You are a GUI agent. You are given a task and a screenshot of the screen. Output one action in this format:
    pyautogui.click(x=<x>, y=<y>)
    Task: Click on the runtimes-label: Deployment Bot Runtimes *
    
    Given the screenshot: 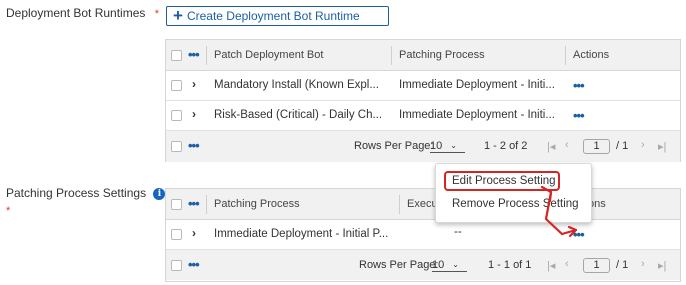 What is the action you would take?
    pyautogui.click(x=82, y=13)
    